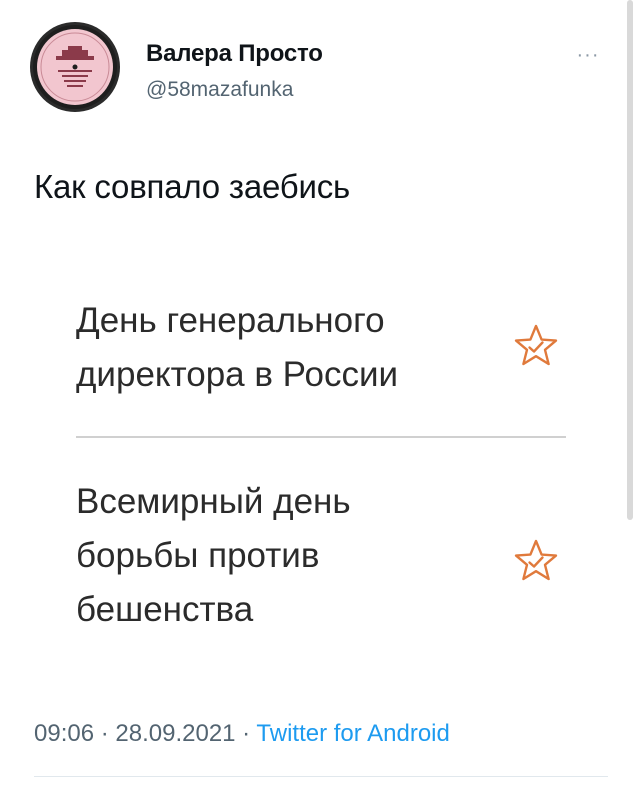 Image resolution: width=640 pixels, height=786 pixels. I want to click on author-handle: @58mazafunka, so click(219, 90).